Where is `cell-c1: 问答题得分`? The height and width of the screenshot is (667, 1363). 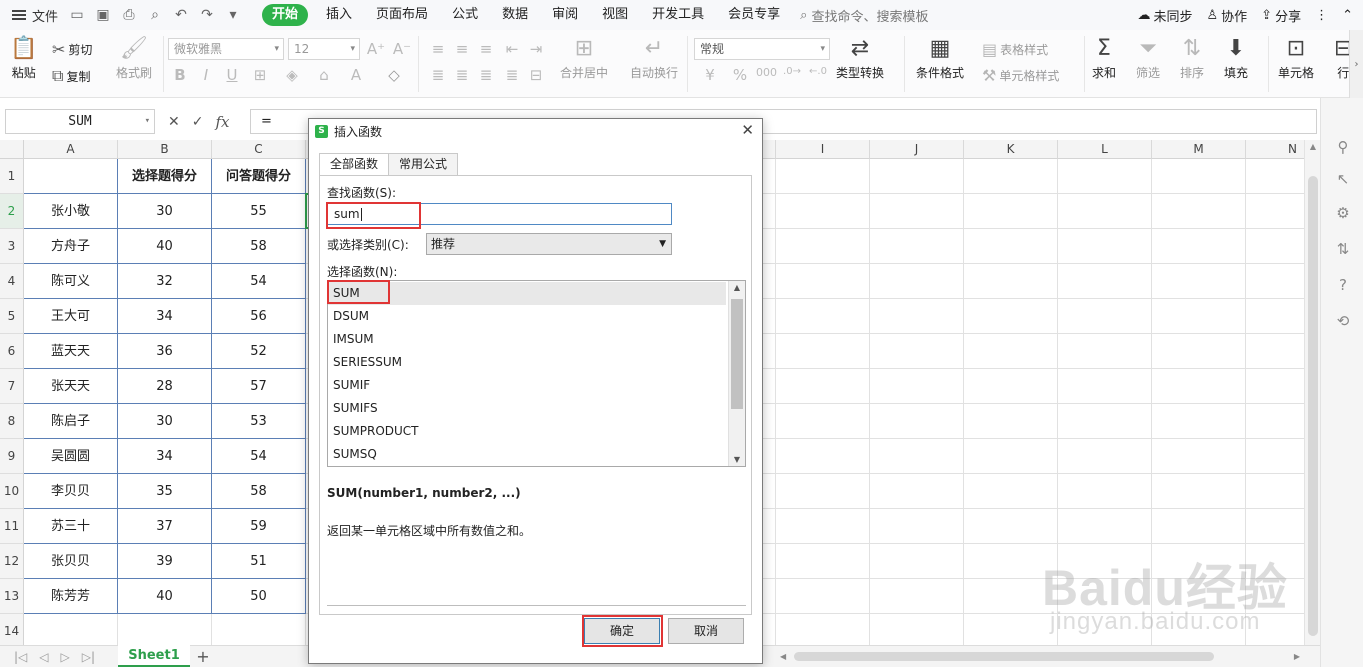
cell-c1: 问答题得分 is located at coordinates (259, 176).